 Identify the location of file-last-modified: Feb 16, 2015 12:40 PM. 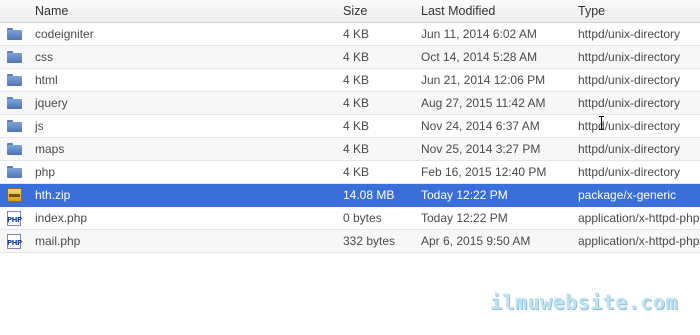
(484, 172).